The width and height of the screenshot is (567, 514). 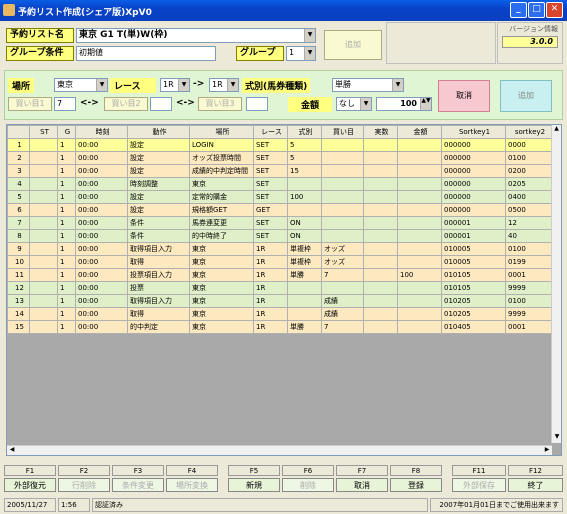 I want to click on buy1-input: 7, so click(x=65, y=104).